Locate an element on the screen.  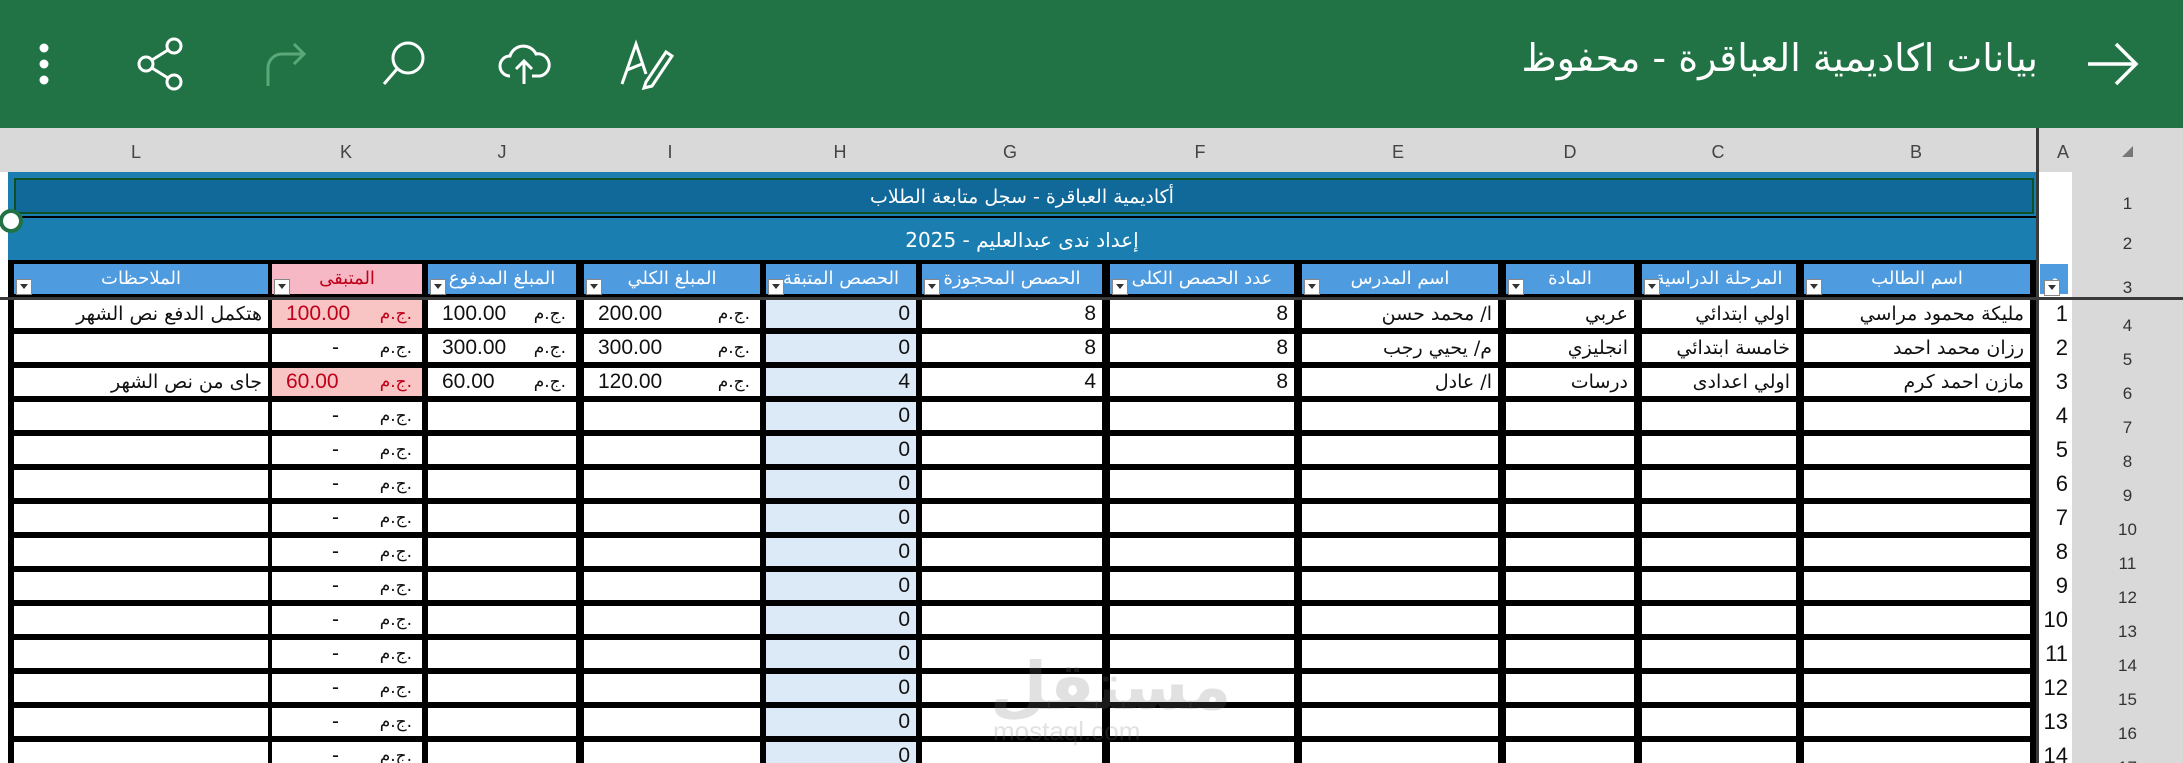
column-header-j: J is located at coordinates (502, 150).